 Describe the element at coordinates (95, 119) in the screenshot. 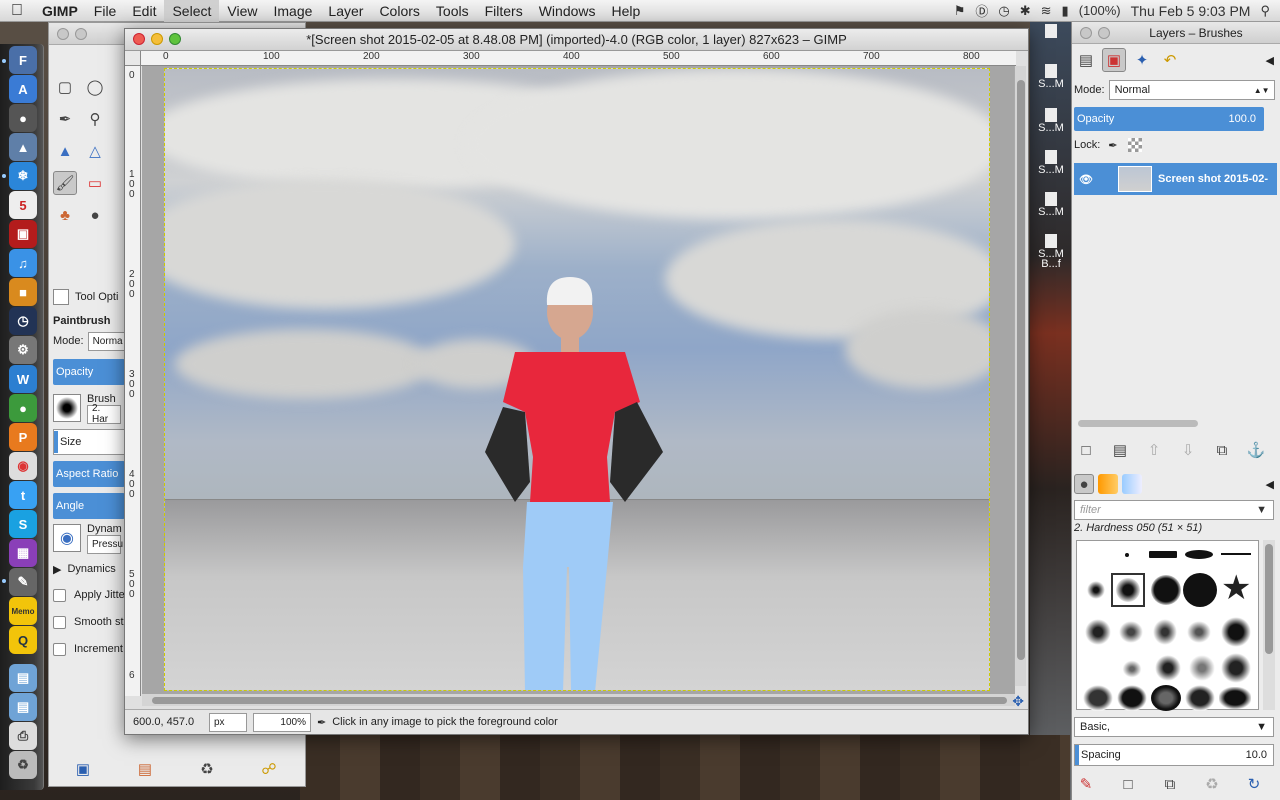

I see `zoom-tool-icon: ⚲` at that location.